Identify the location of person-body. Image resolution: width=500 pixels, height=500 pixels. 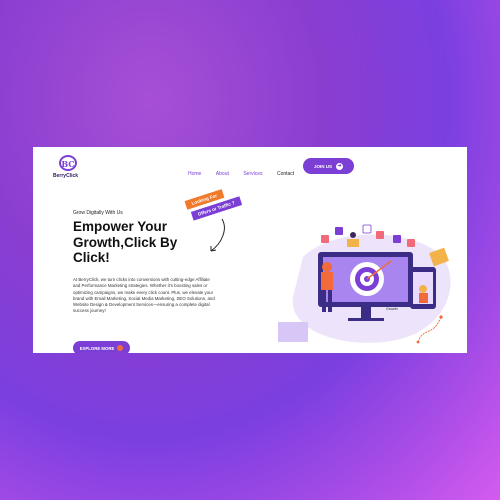
(353, 243).